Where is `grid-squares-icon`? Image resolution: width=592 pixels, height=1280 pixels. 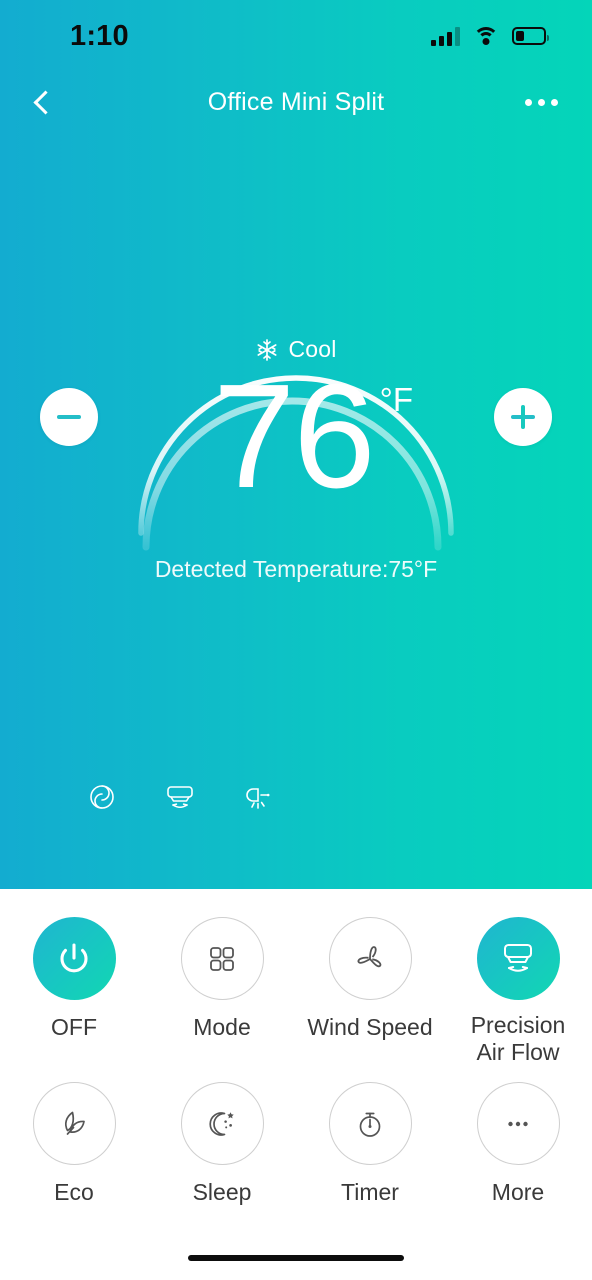 grid-squares-icon is located at coordinates (222, 958).